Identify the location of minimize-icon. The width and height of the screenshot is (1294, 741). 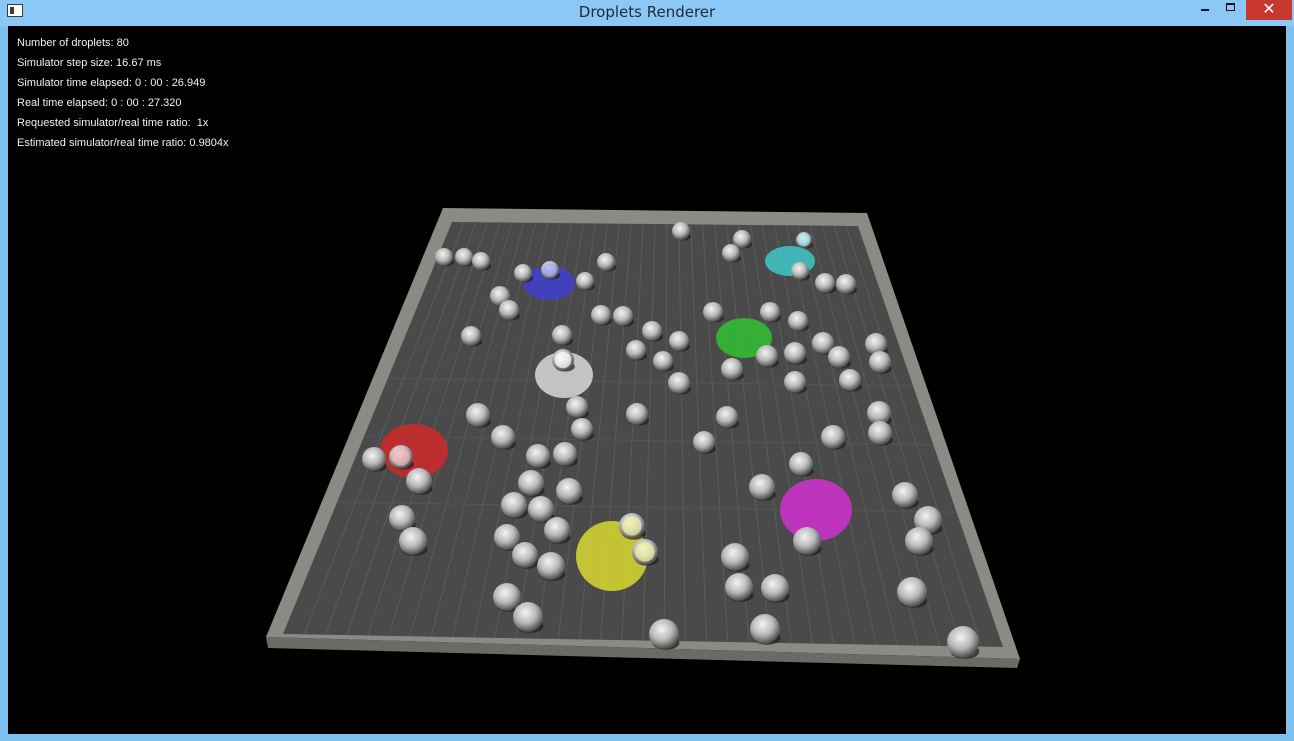
(1205, 10).